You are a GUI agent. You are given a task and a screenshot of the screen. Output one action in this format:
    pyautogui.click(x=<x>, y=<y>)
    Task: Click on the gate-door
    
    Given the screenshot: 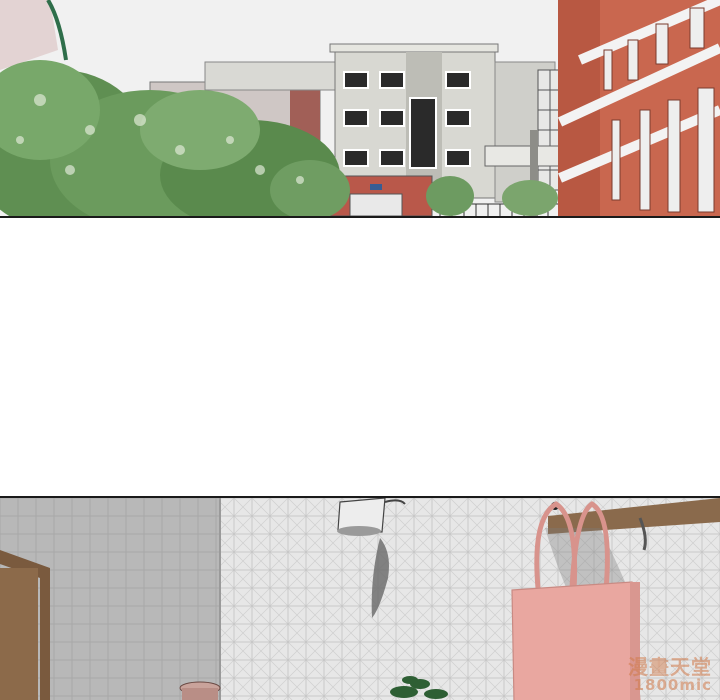 What is the action you would take?
    pyautogui.click(x=376, y=204)
    